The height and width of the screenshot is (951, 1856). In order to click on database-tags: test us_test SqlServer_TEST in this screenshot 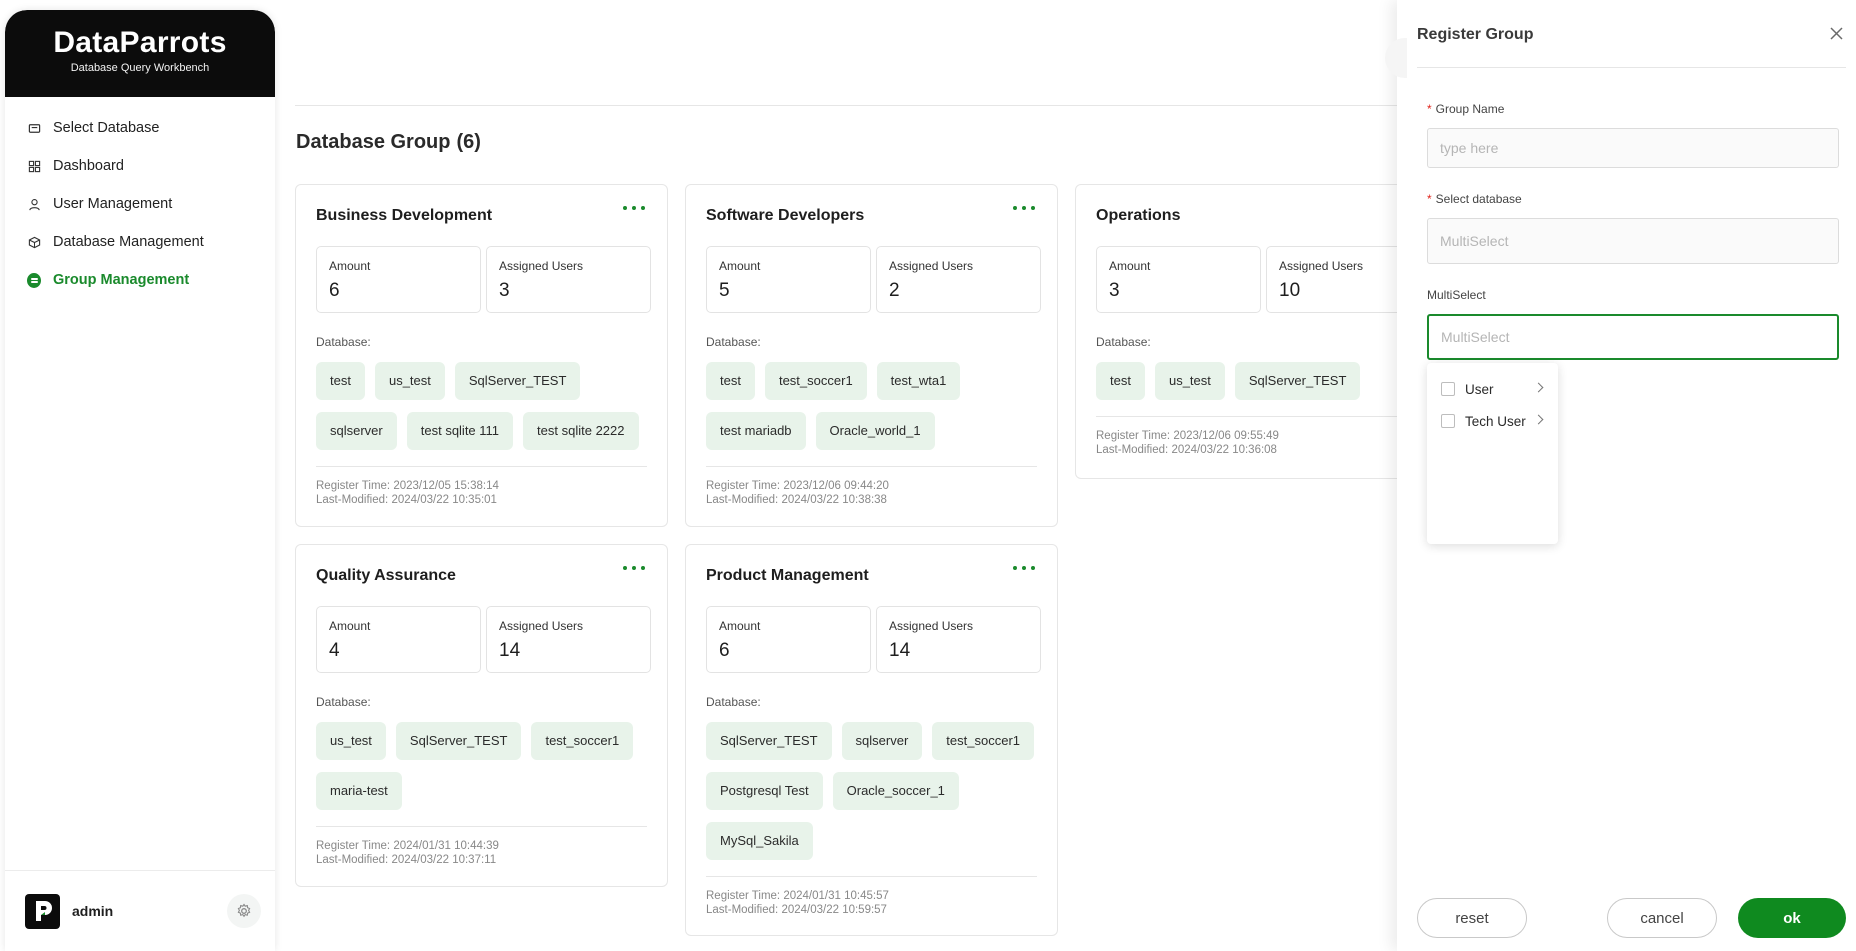, I will do `click(1266, 381)`.